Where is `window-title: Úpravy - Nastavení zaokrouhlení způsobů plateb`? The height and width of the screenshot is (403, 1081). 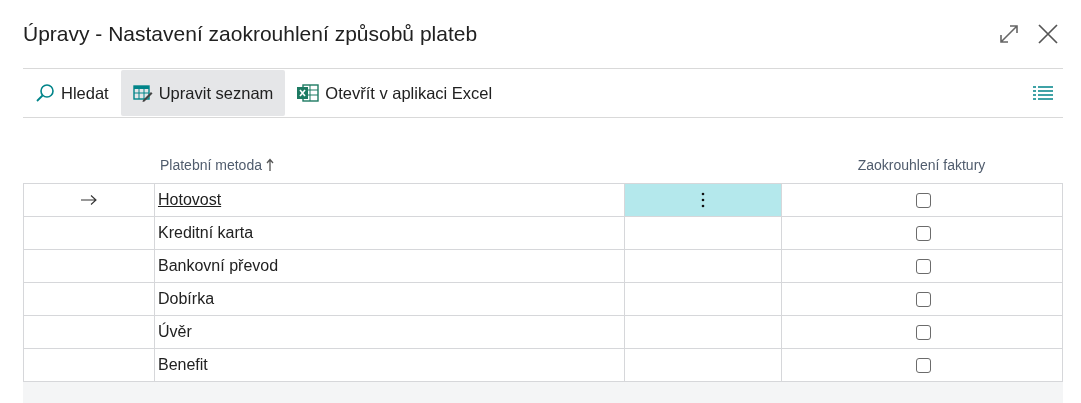
window-title: Úpravy - Nastavení zaokrouhlení způsobů plateb is located at coordinates (250, 34).